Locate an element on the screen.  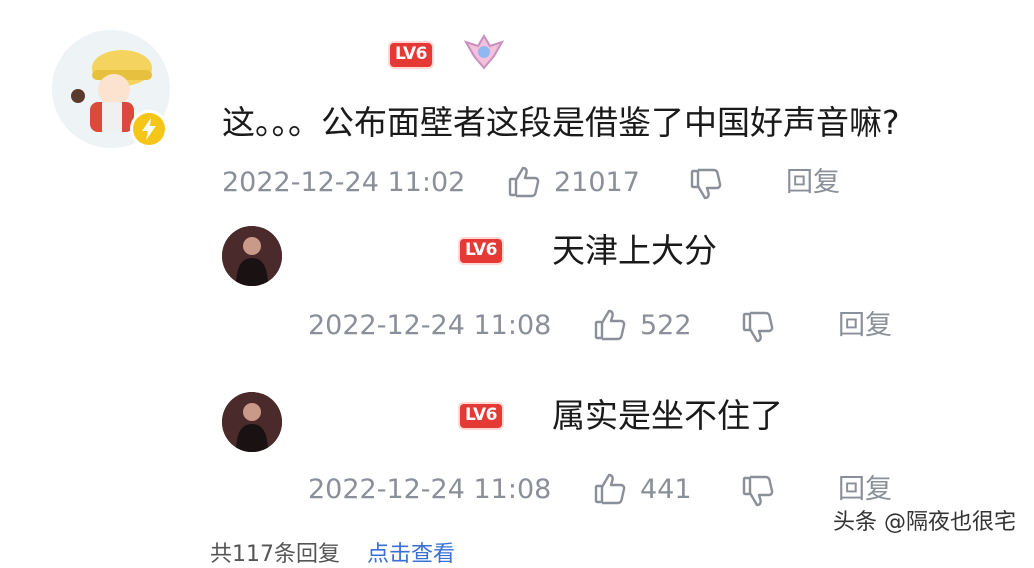
like-count: 441 is located at coordinates (666, 489).